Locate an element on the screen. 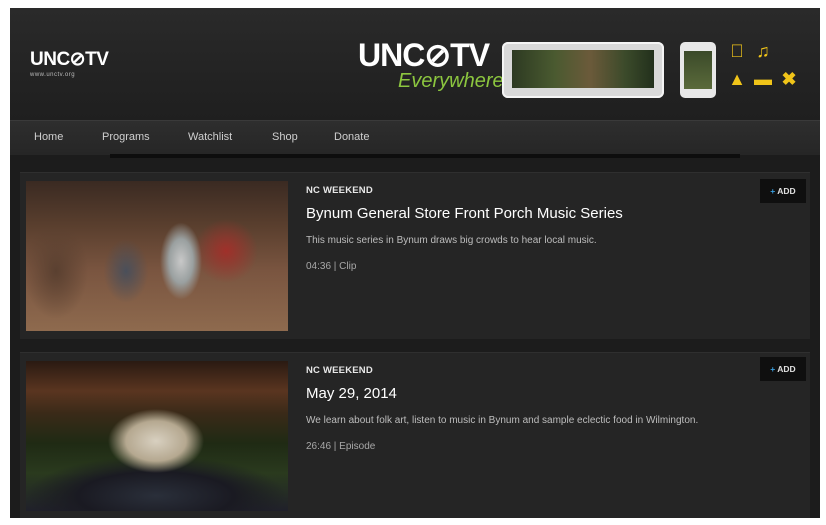 The height and width of the screenshot is (525, 826). video-title: May 29, 2014 is located at coordinates (351, 393).